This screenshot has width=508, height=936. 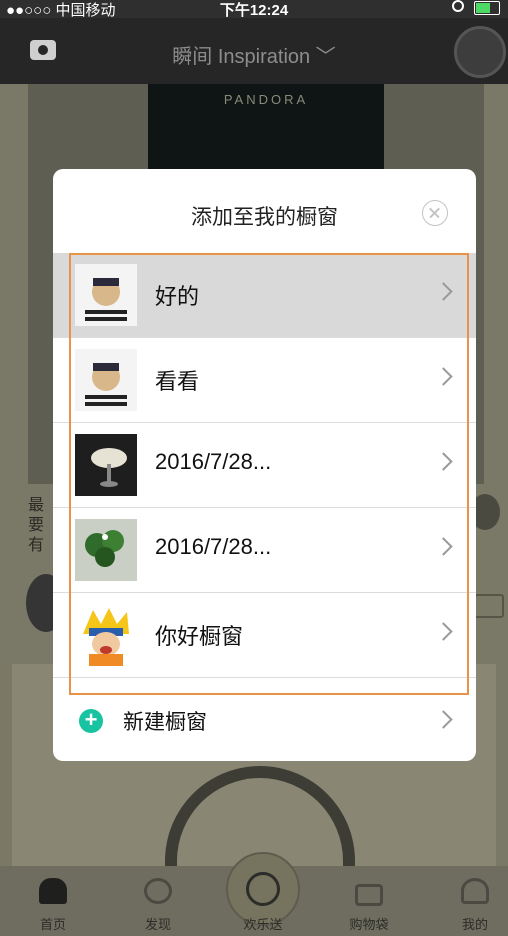 I want to click on tab-shopping-bag: 购物袋, so click(x=369, y=901).